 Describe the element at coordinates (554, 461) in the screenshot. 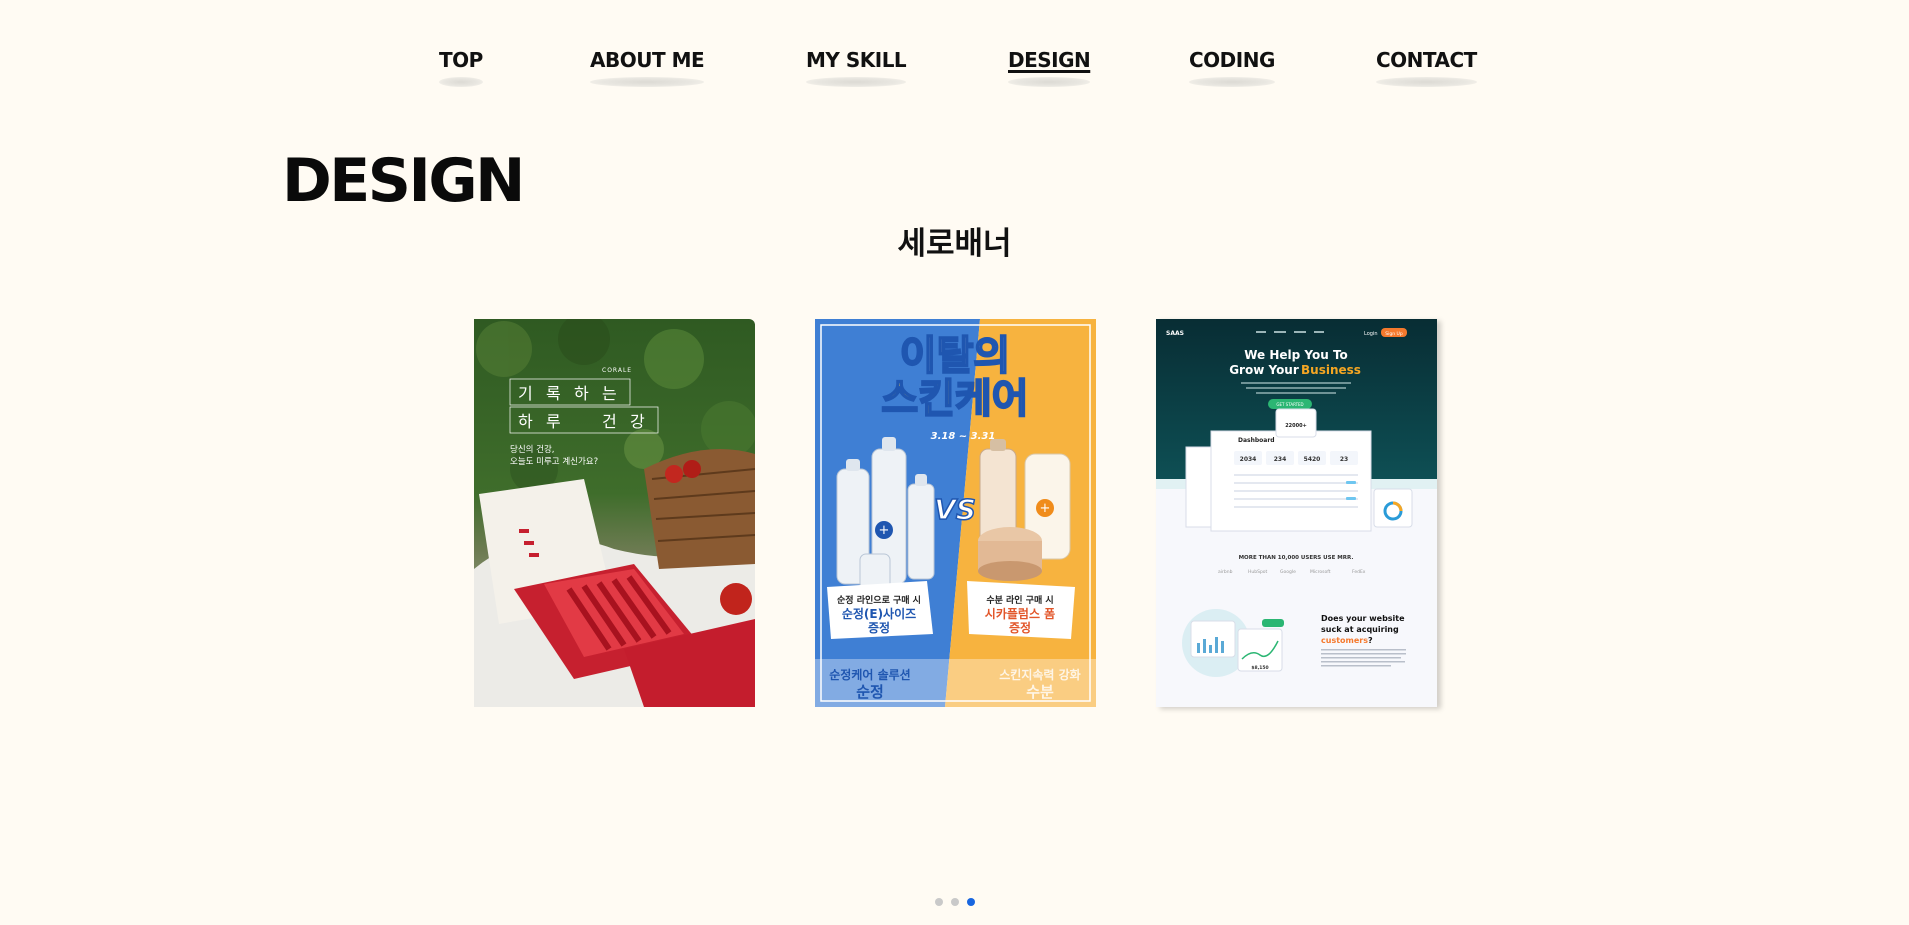

I see `tagline-line-2: 오늘도 미루고 계신가요?` at that location.